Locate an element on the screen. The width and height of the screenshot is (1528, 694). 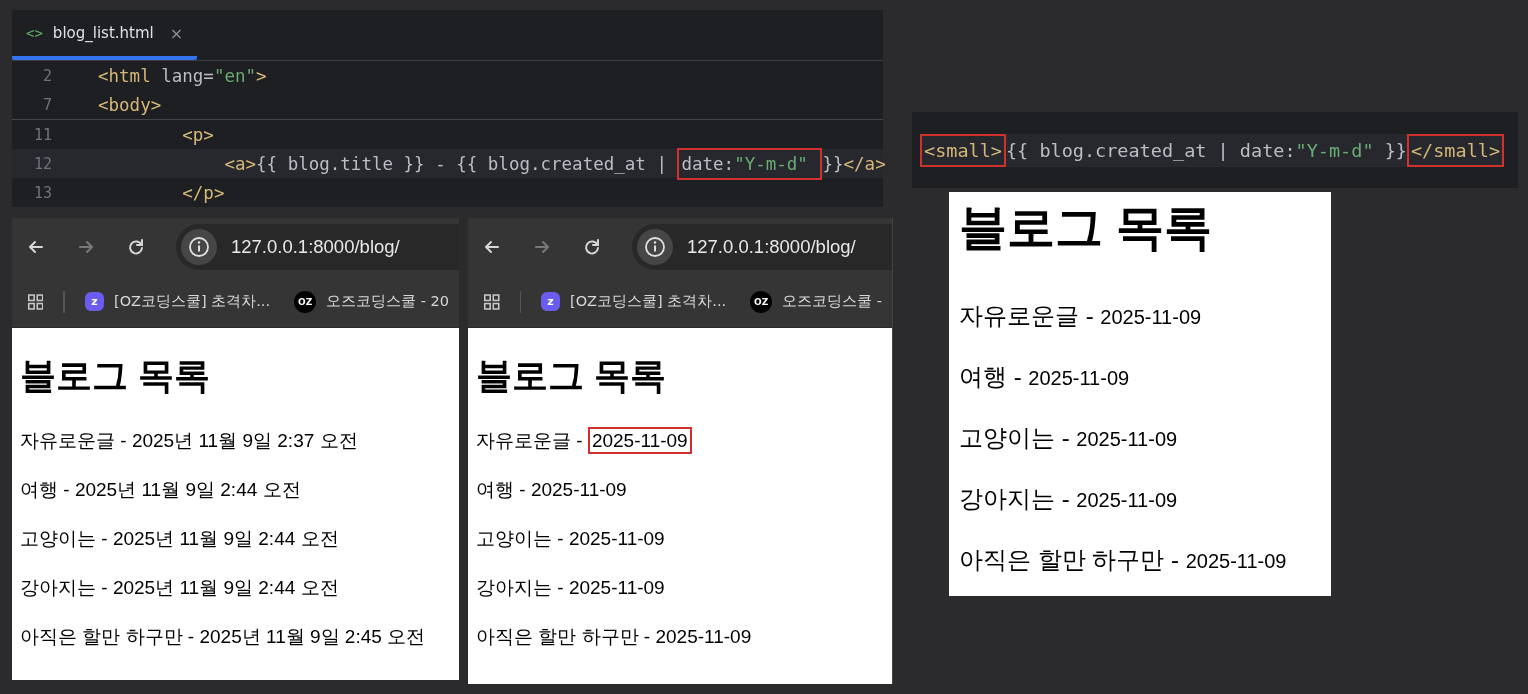
highlight-box: date:"Y-m-d" is located at coordinates (750, 163).